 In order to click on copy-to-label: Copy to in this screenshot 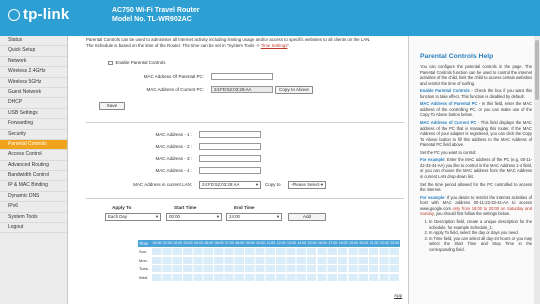, I will do `click(273, 184)`.